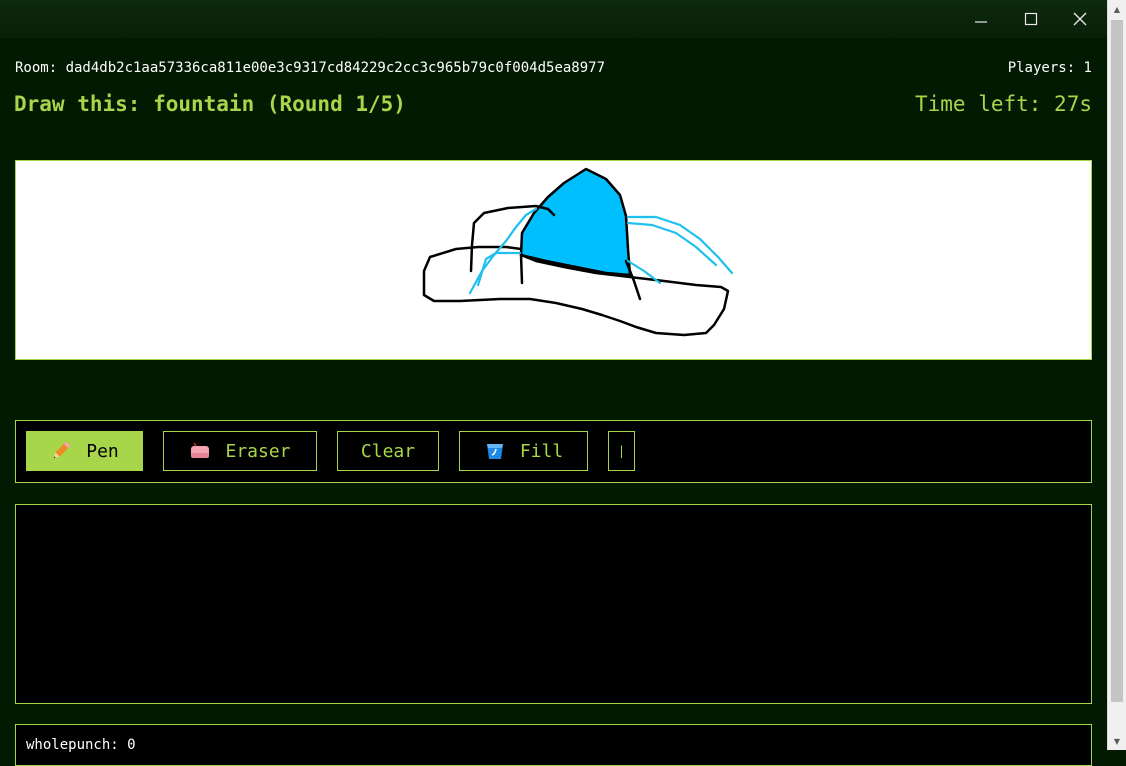  I want to click on time-left: Time left: 27s, so click(1003, 104).